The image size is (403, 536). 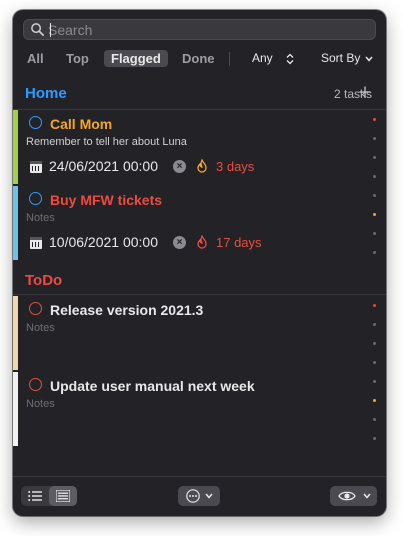 What do you see at coordinates (46, 93) in the screenshot?
I see `section-title-home: Home` at bounding box center [46, 93].